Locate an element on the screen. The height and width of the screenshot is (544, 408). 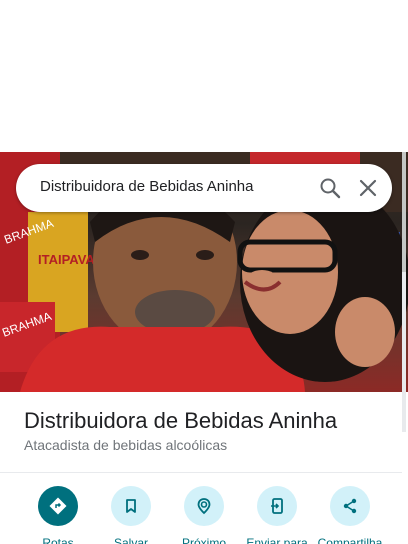
directions-label: Rotas is located at coordinates (58, 540).